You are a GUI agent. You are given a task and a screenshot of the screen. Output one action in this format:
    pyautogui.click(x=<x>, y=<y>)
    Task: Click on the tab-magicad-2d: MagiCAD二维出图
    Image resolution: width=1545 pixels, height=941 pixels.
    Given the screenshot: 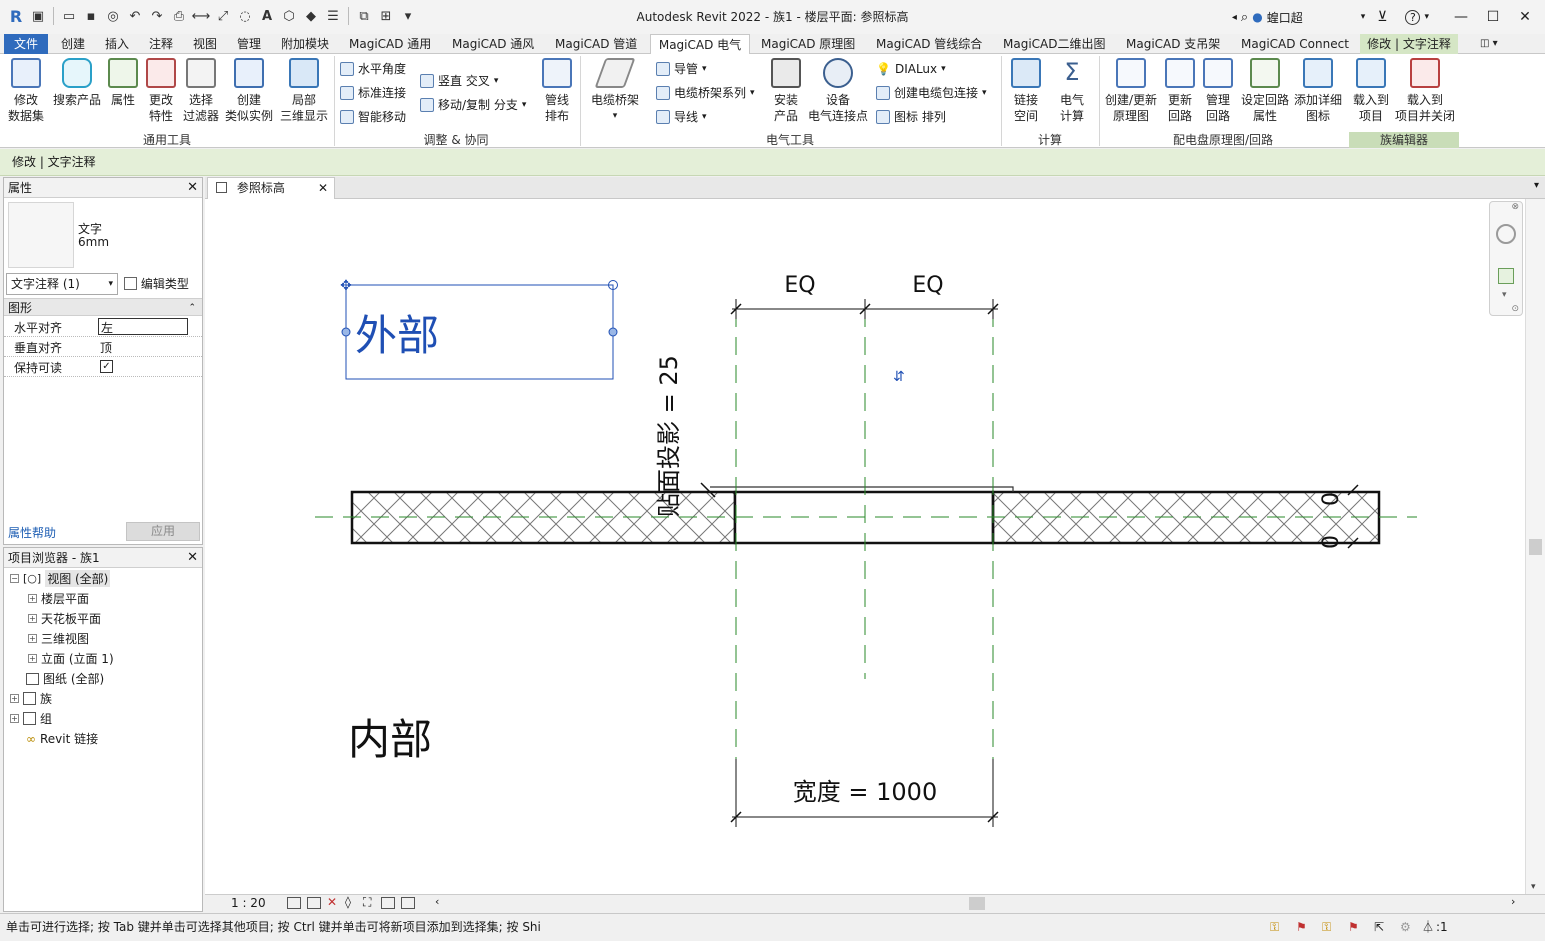 What is the action you would take?
    pyautogui.click(x=1054, y=44)
    